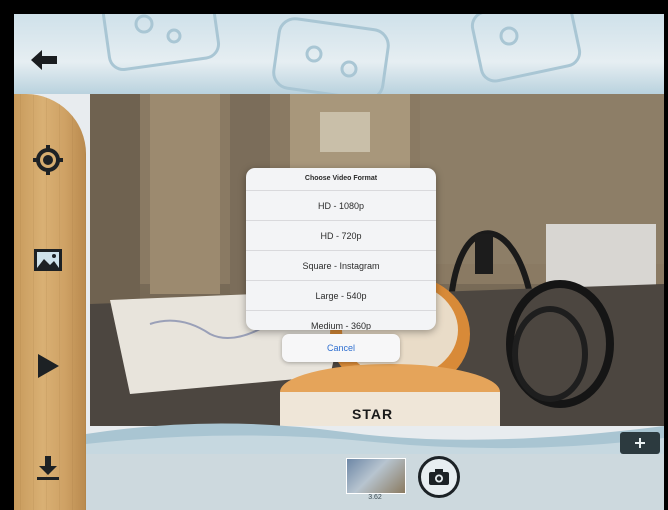  Describe the element at coordinates (375, 438) in the screenshot. I see `bottom-wave-decoration` at that location.